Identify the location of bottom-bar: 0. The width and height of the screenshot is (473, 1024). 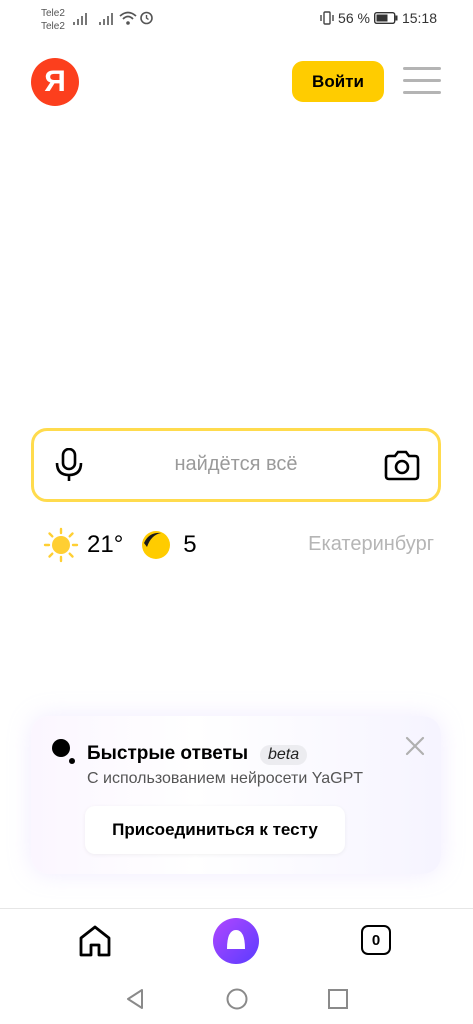
(236, 941).